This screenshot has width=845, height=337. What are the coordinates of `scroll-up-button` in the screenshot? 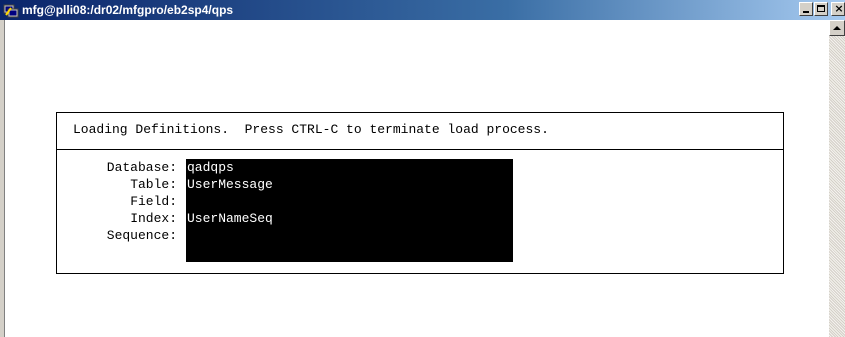 It's located at (837, 28).